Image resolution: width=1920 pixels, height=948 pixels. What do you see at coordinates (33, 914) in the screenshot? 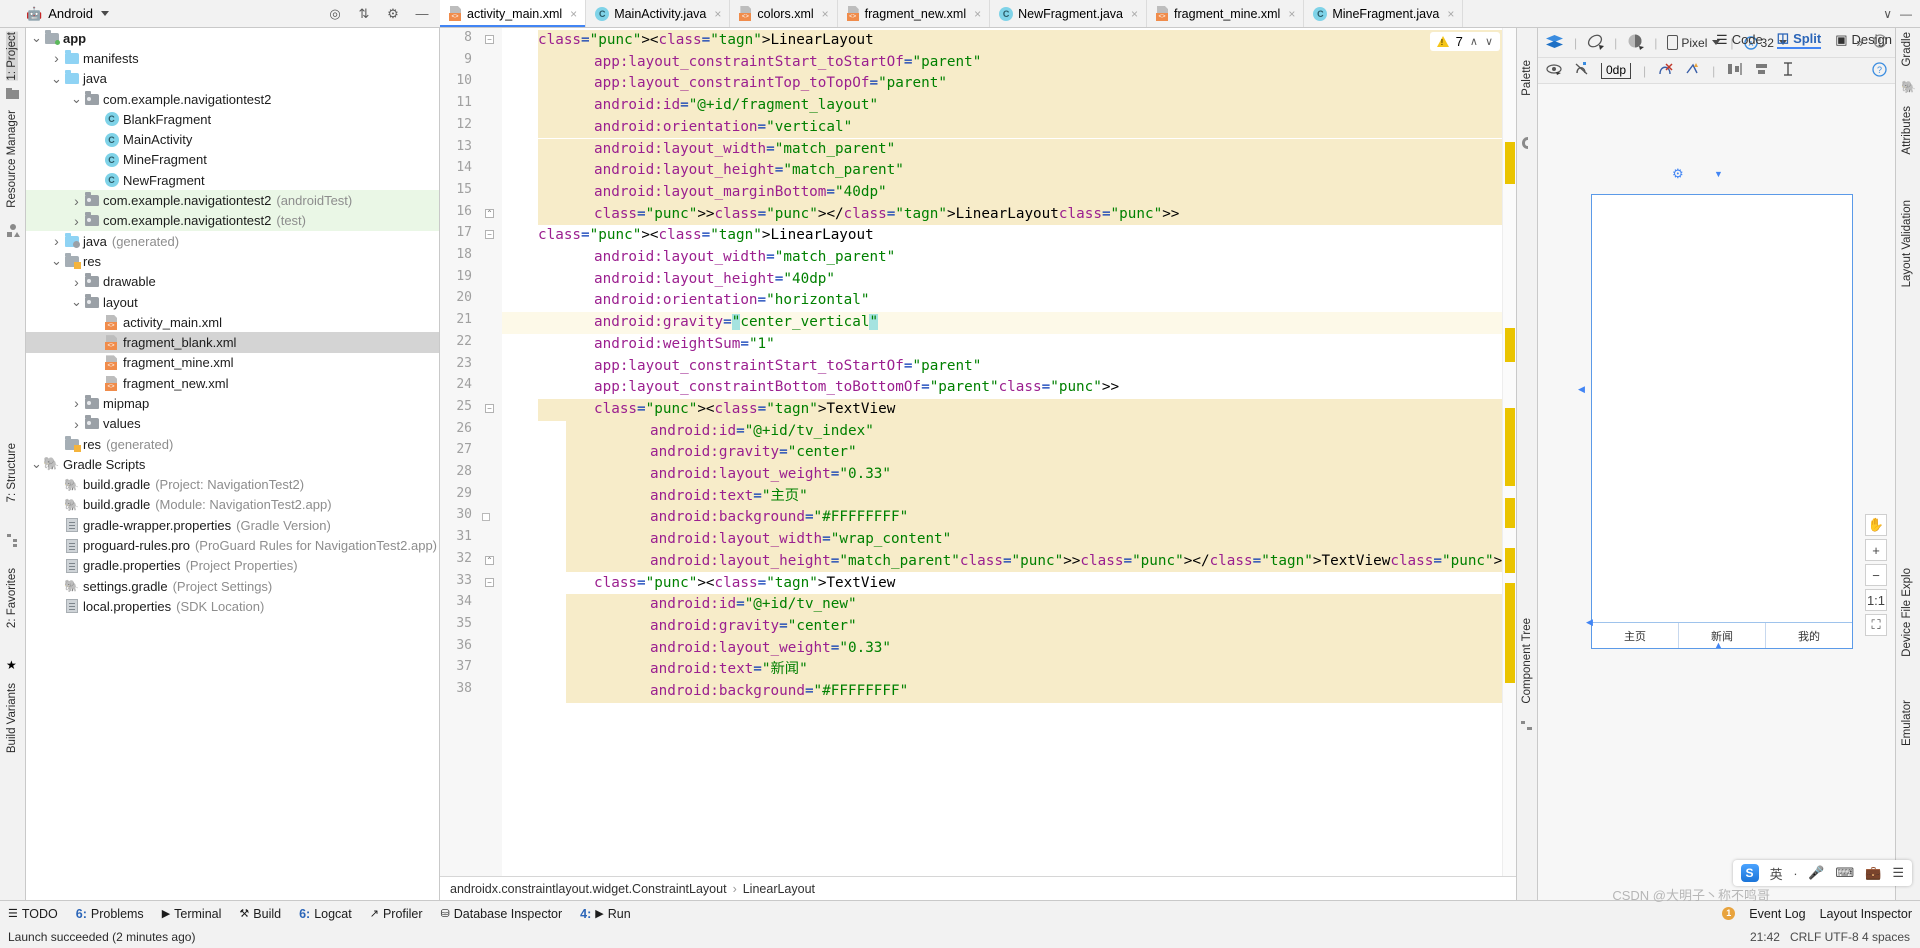
I see `tool-window-todo: ☰ TODO` at bounding box center [33, 914].